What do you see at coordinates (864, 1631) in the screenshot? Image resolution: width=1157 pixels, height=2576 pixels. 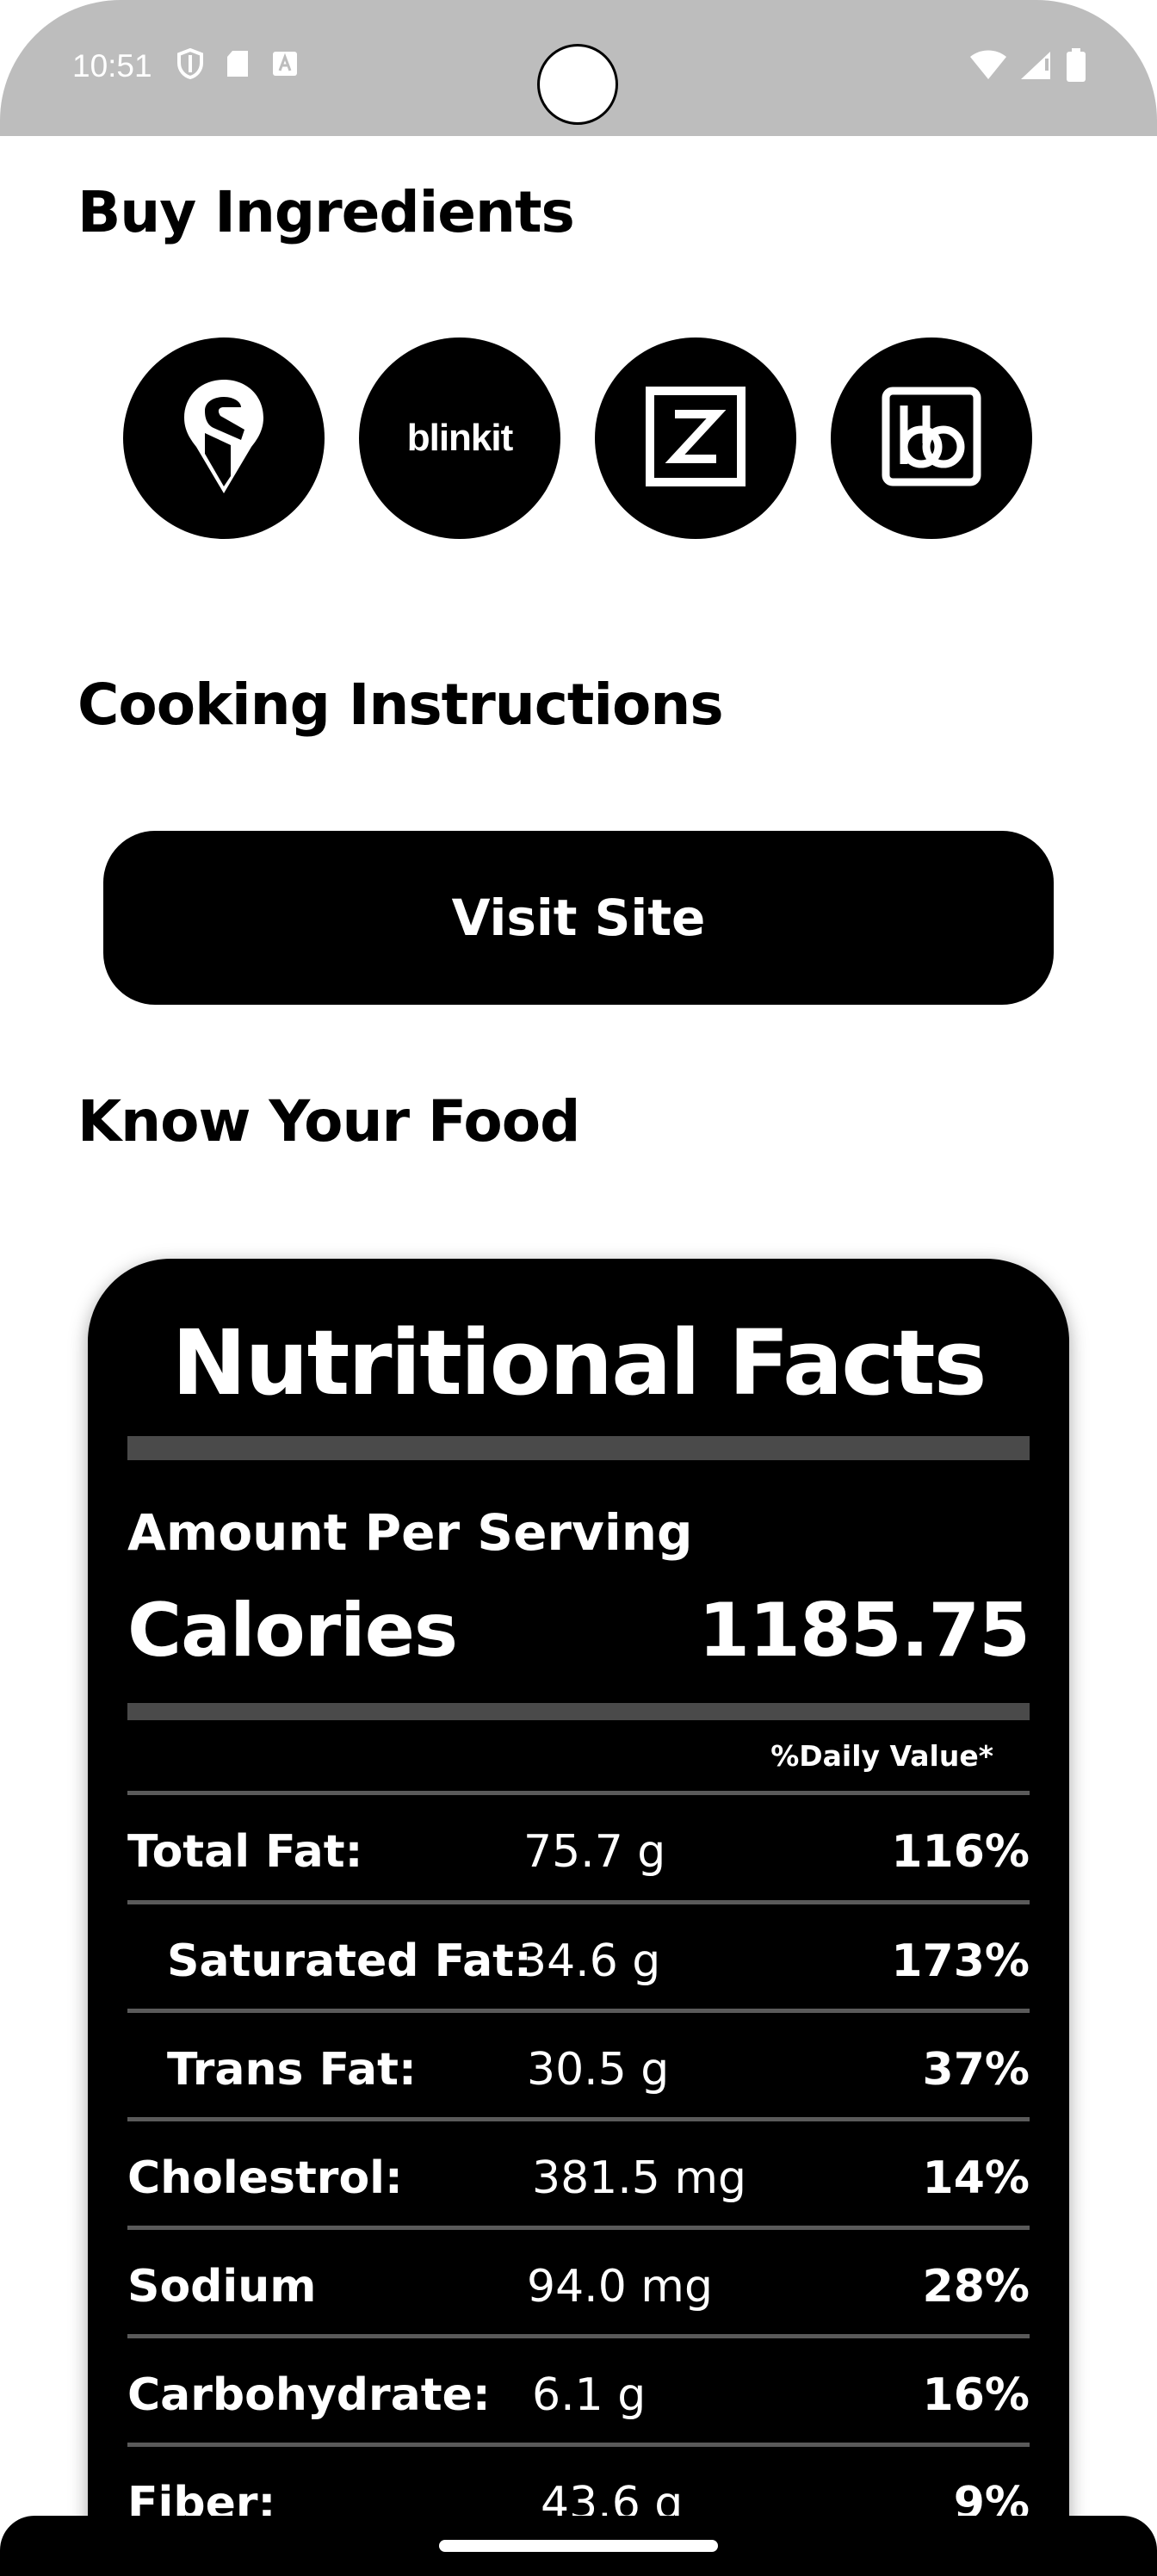 I see `calories-value: 1185.75` at bounding box center [864, 1631].